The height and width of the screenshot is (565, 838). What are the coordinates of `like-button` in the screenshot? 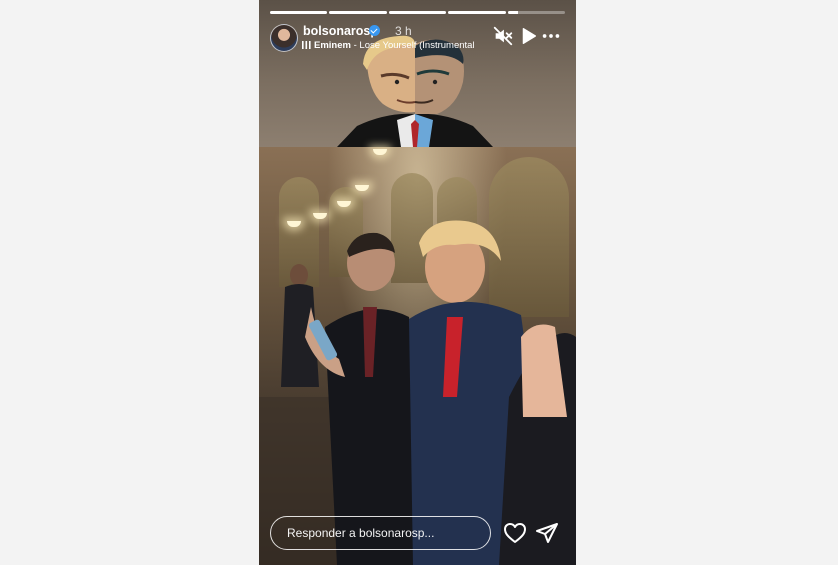 It's located at (515, 533).